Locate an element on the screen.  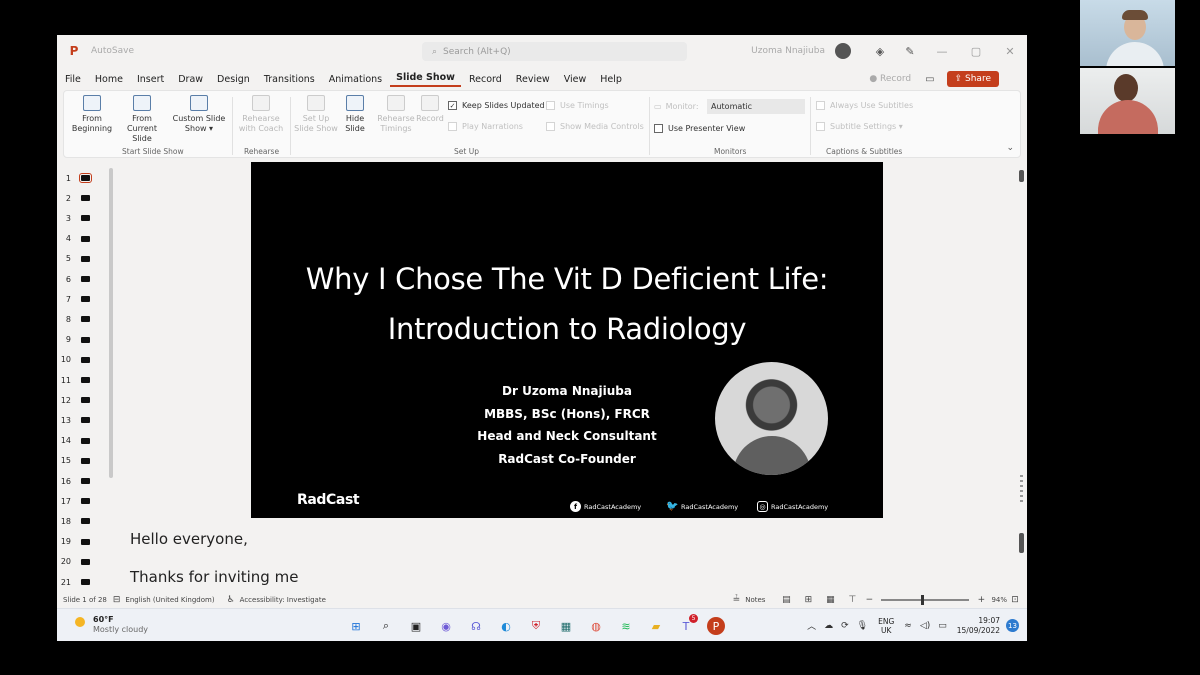
slide-thumbnail: 8 is located at coordinates (84, 319).